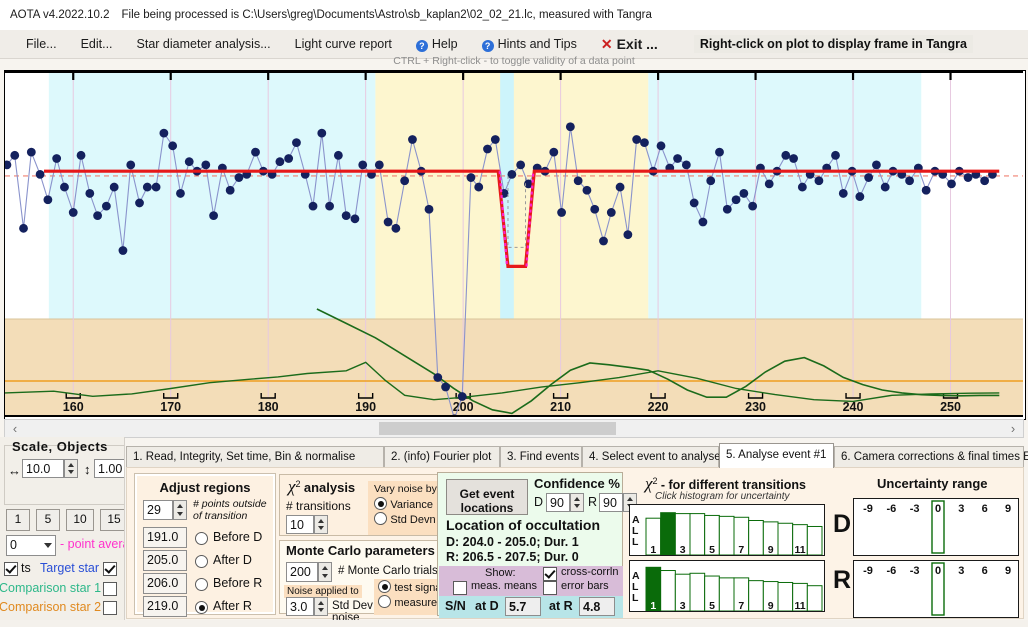  I want to click on before-r-radio, so click(201, 584).